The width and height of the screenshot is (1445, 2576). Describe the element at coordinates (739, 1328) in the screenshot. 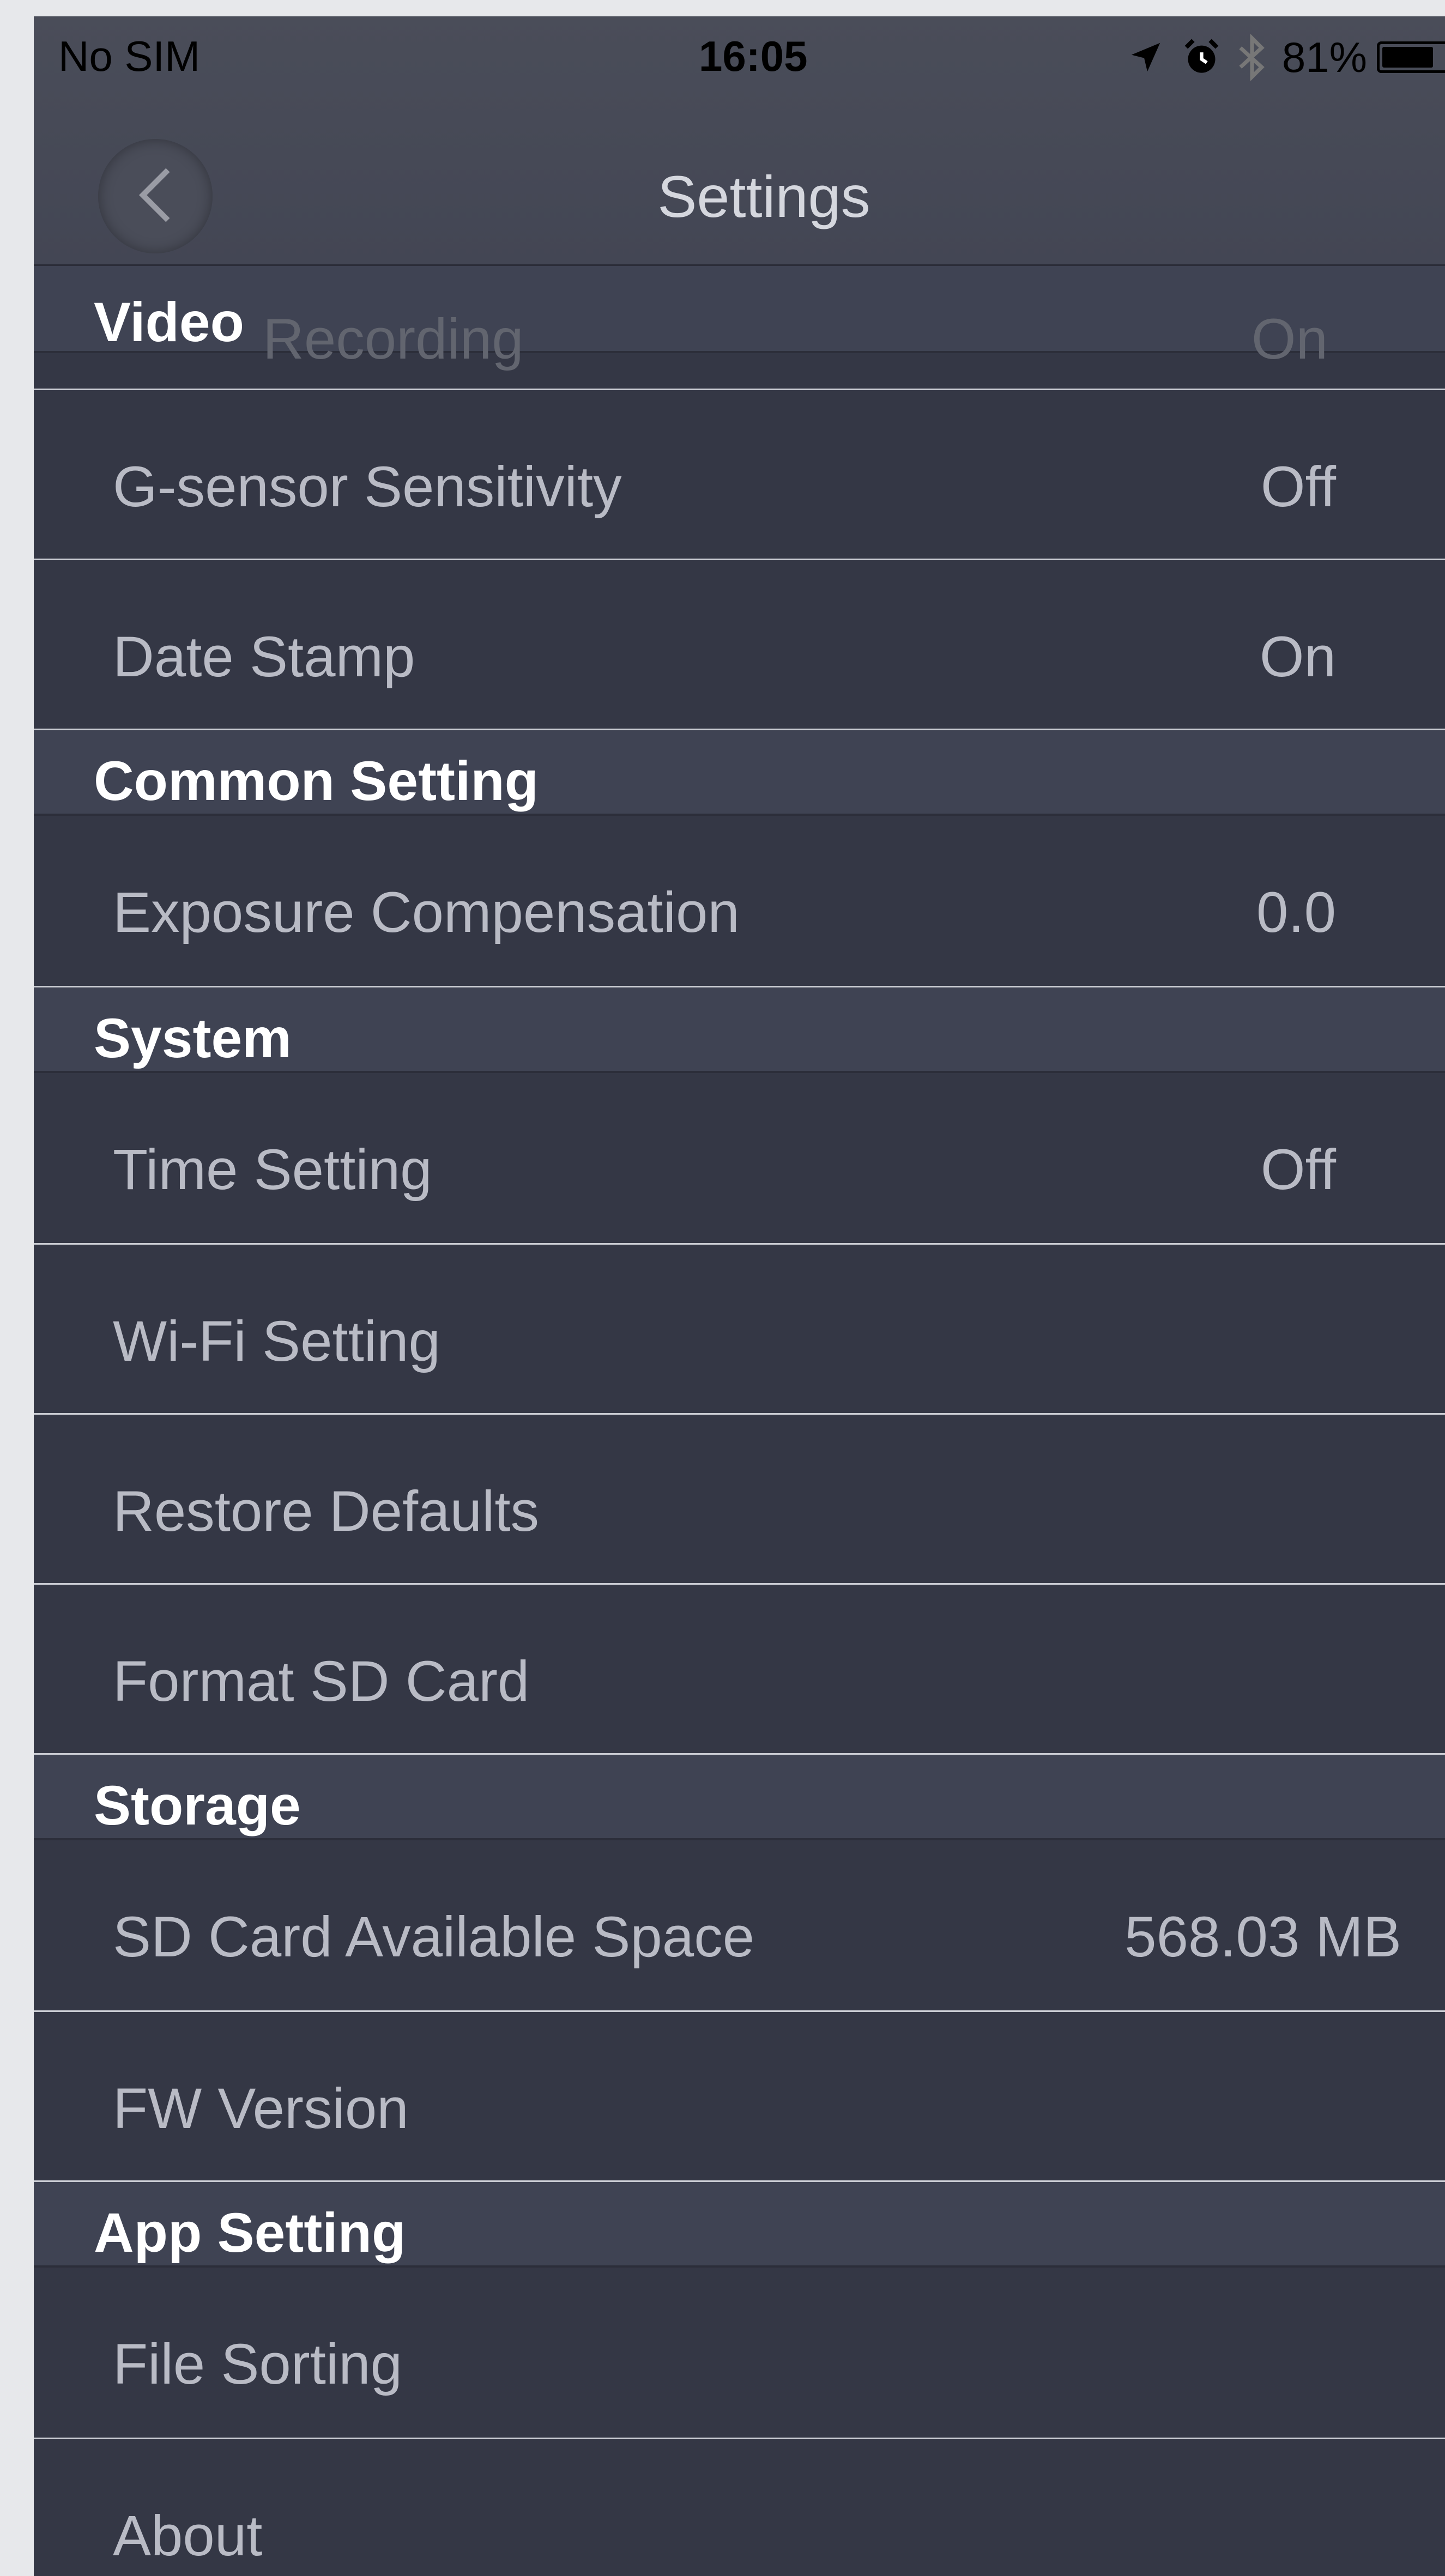

I see `setting-row-wifi-setting: Wi-Fi Setting` at that location.